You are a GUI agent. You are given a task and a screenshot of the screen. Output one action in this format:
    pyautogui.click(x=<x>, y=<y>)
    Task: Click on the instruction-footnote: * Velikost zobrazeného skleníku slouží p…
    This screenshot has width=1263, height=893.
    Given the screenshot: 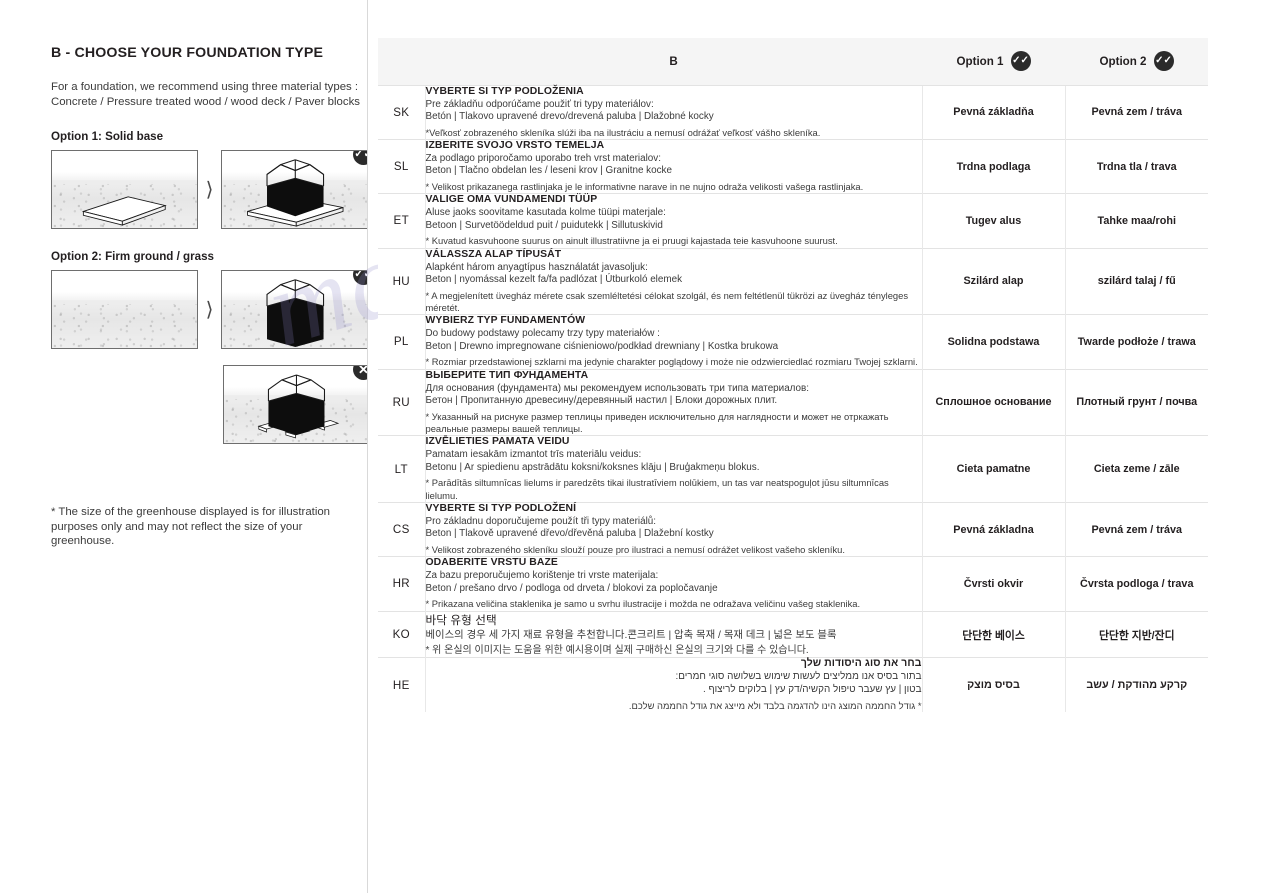 What is the action you would take?
    pyautogui.click(x=635, y=550)
    